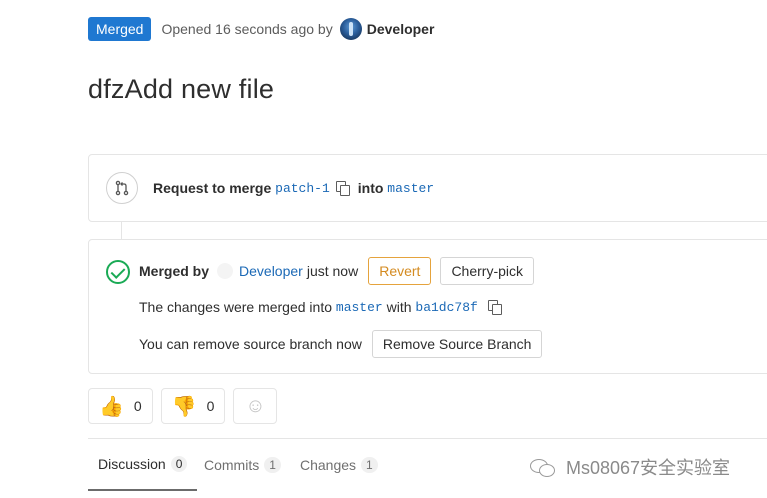  I want to click on add-reaction-button: ☺, so click(255, 406).